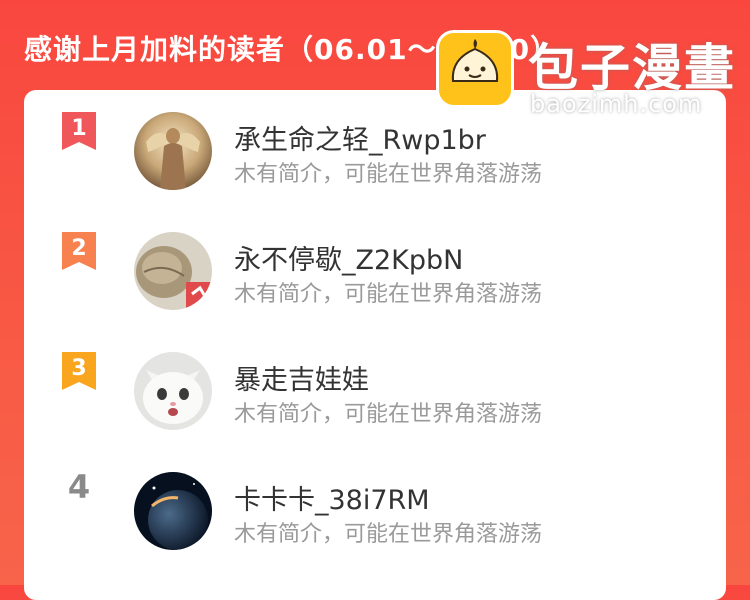 Image resolution: width=750 pixels, height=600 pixels. What do you see at coordinates (332, 497) in the screenshot?
I see `reader-name: 卡卡卡_38i7RM` at bounding box center [332, 497].